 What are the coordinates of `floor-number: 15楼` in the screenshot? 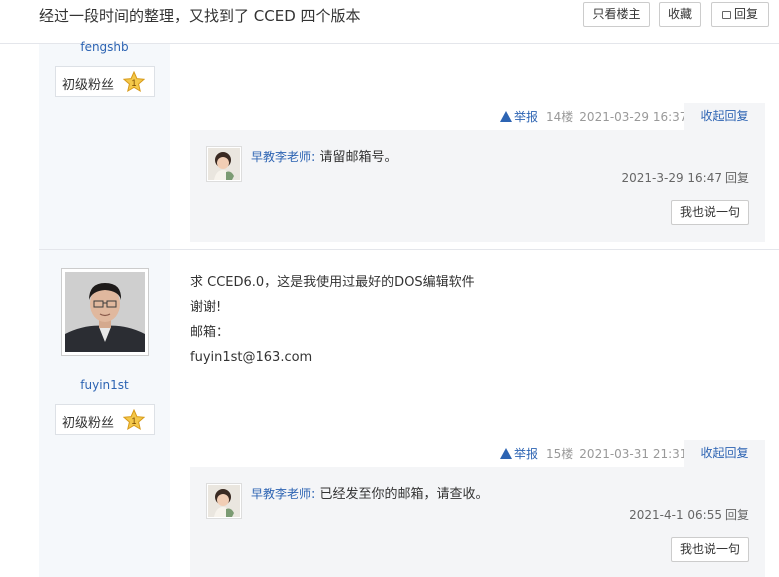 It's located at (560, 454).